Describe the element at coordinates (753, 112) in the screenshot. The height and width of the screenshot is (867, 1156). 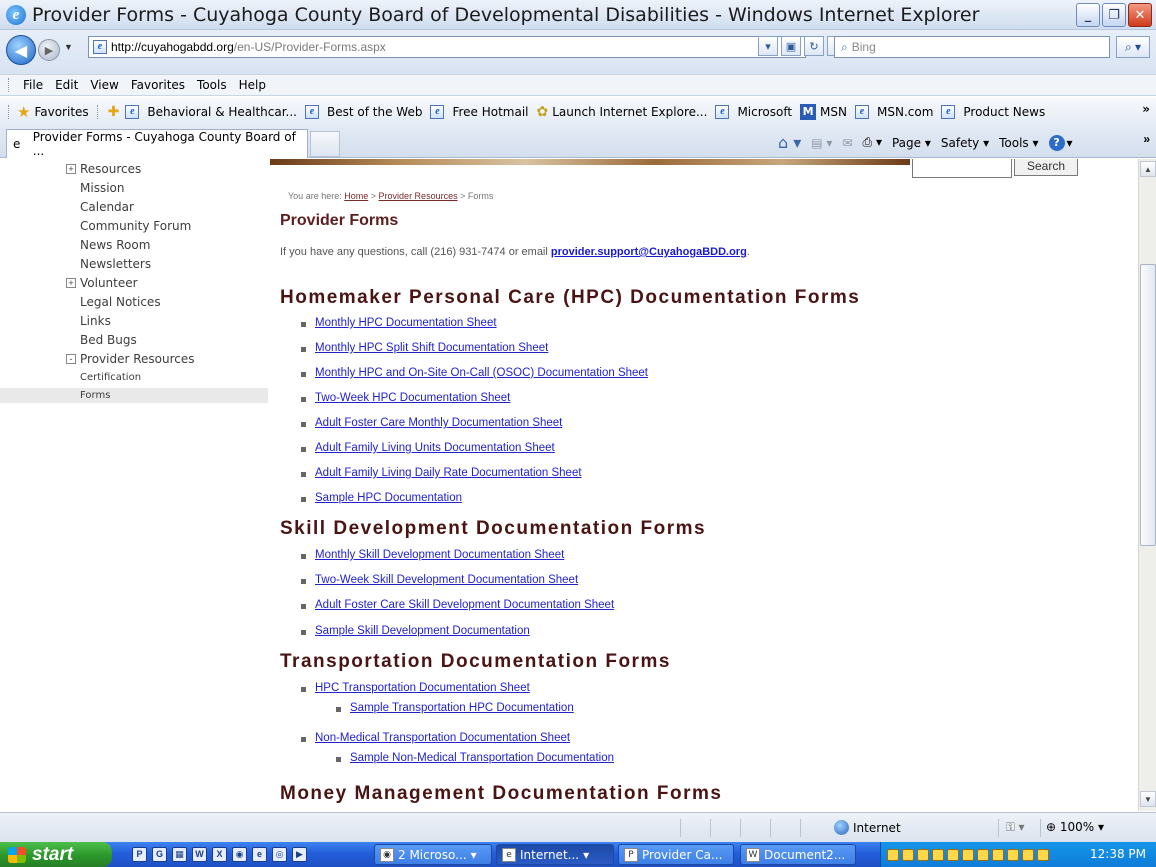
I see `fav-link-microsoft: e Microsoft` at that location.